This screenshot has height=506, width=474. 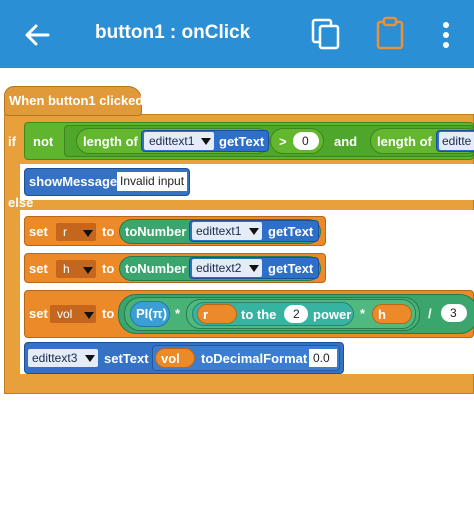 What do you see at coordinates (110, 141) in the screenshot?
I see `length-of-label: length of` at bounding box center [110, 141].